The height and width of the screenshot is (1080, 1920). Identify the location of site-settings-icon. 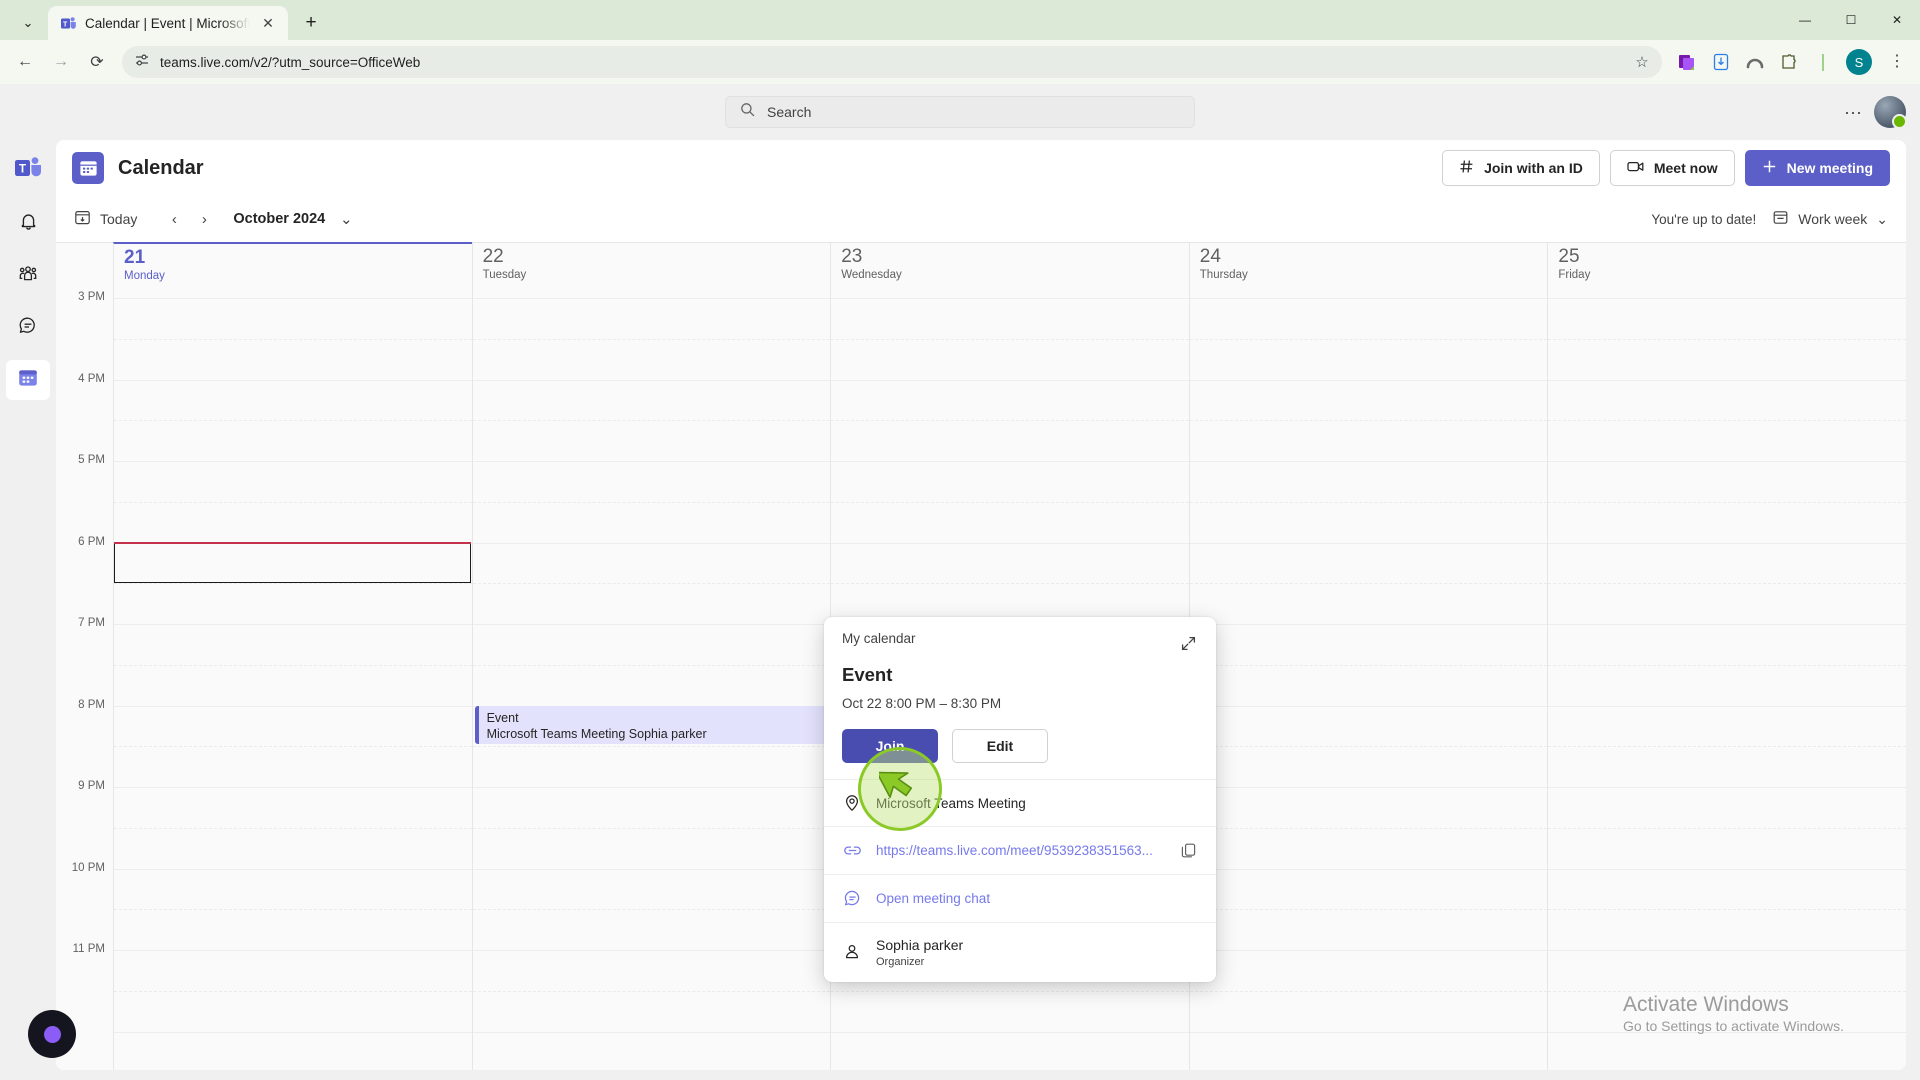
(142, 62).